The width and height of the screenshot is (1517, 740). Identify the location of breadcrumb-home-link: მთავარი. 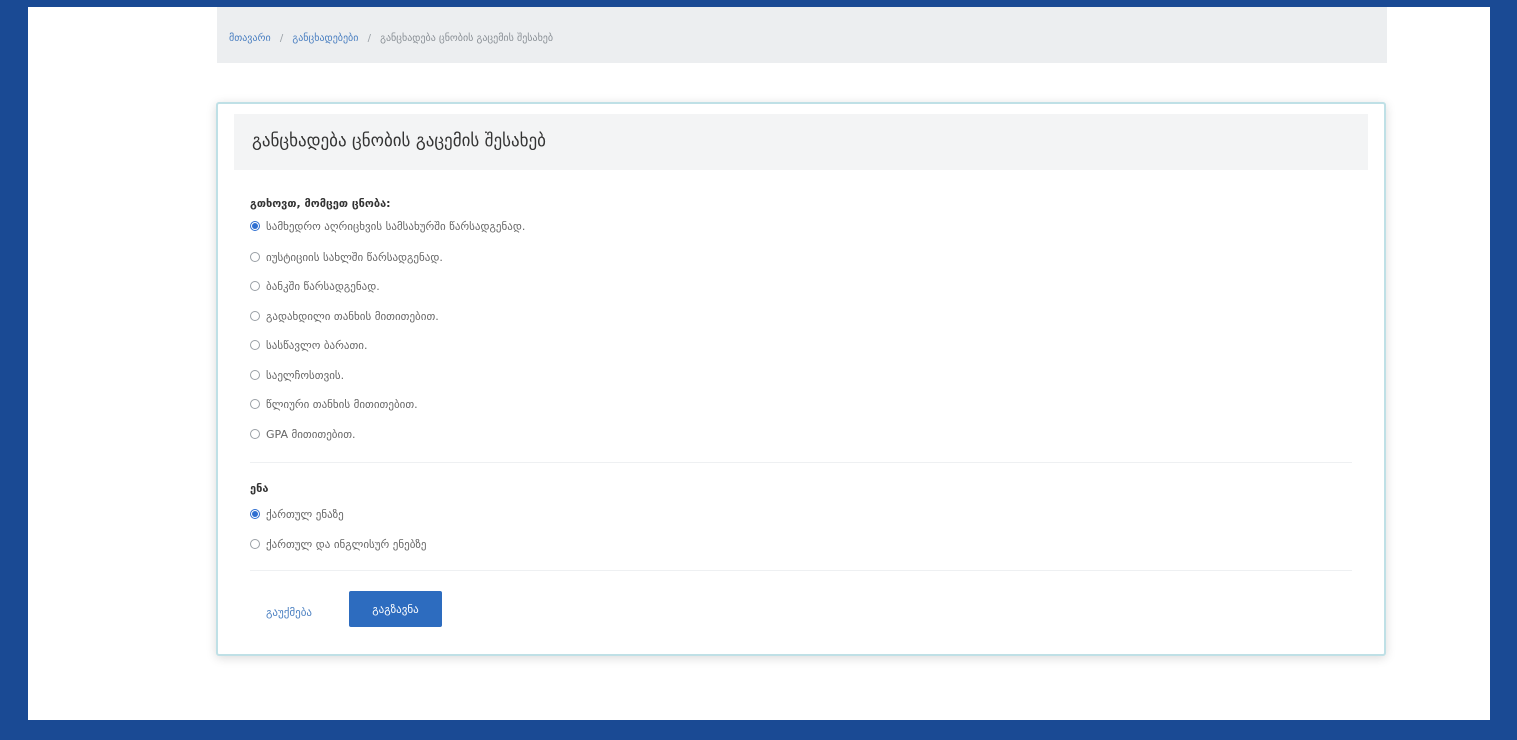
(250, 38).